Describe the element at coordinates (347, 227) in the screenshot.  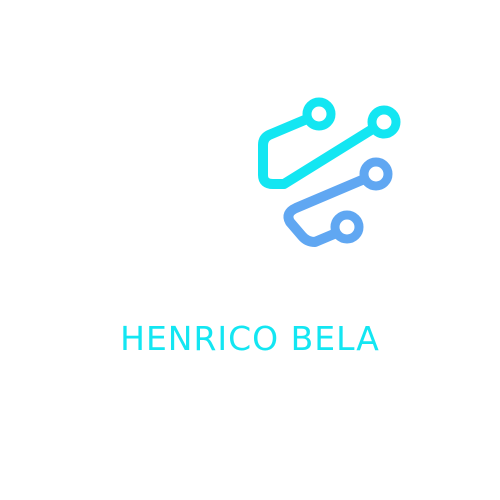
I see `blue-node-lower` at that location.